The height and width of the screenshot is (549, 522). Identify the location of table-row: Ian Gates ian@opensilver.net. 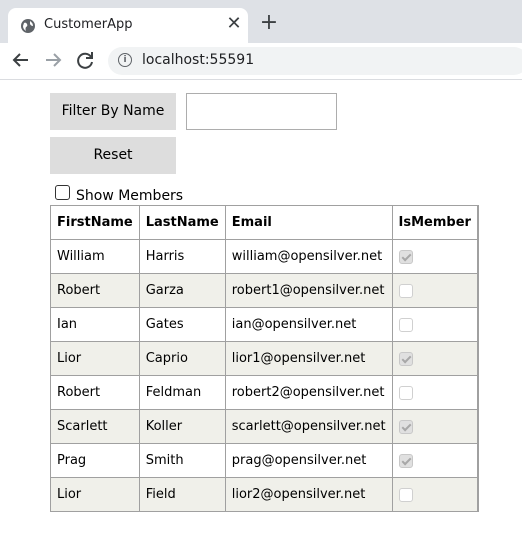
(264, 324).